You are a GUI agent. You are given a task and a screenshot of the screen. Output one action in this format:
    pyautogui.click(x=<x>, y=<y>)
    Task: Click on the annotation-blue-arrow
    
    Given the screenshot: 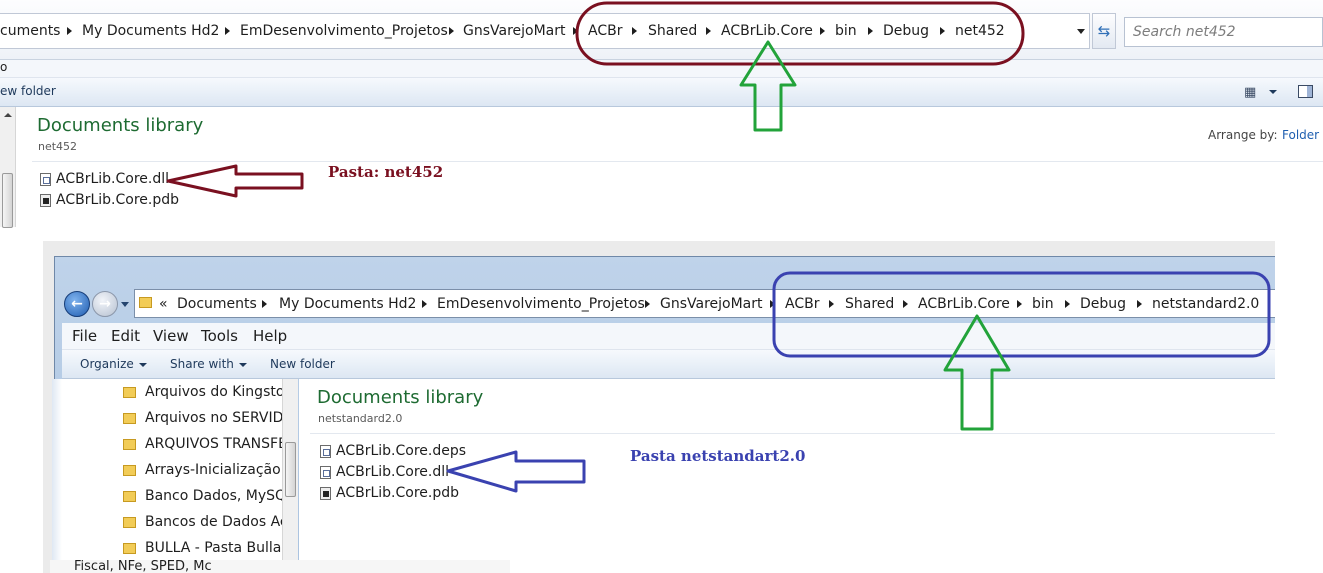 What is the action you would take?
    pyautogui.click(x=516, y=471)
    